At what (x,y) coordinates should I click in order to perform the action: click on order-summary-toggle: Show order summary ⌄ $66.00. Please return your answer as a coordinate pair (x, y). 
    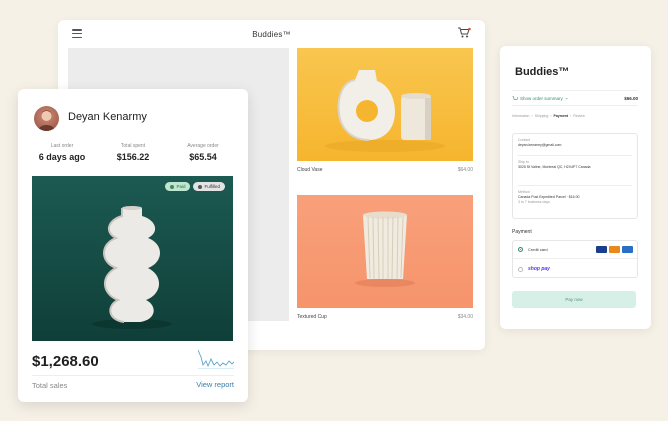
    Looking at the image, I should click on (575, 98).